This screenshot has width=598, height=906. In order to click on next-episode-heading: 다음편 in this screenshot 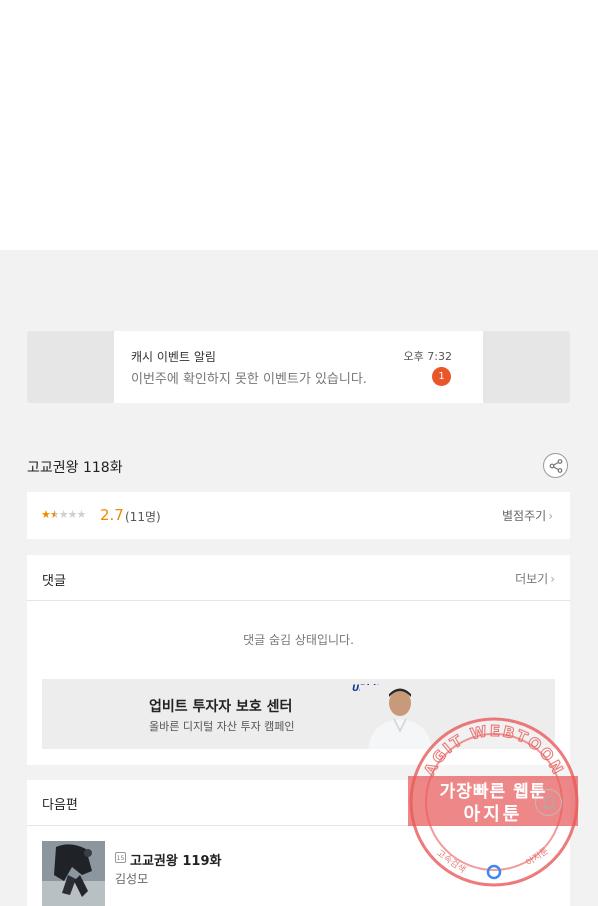, I will do `click(60, 805)`.